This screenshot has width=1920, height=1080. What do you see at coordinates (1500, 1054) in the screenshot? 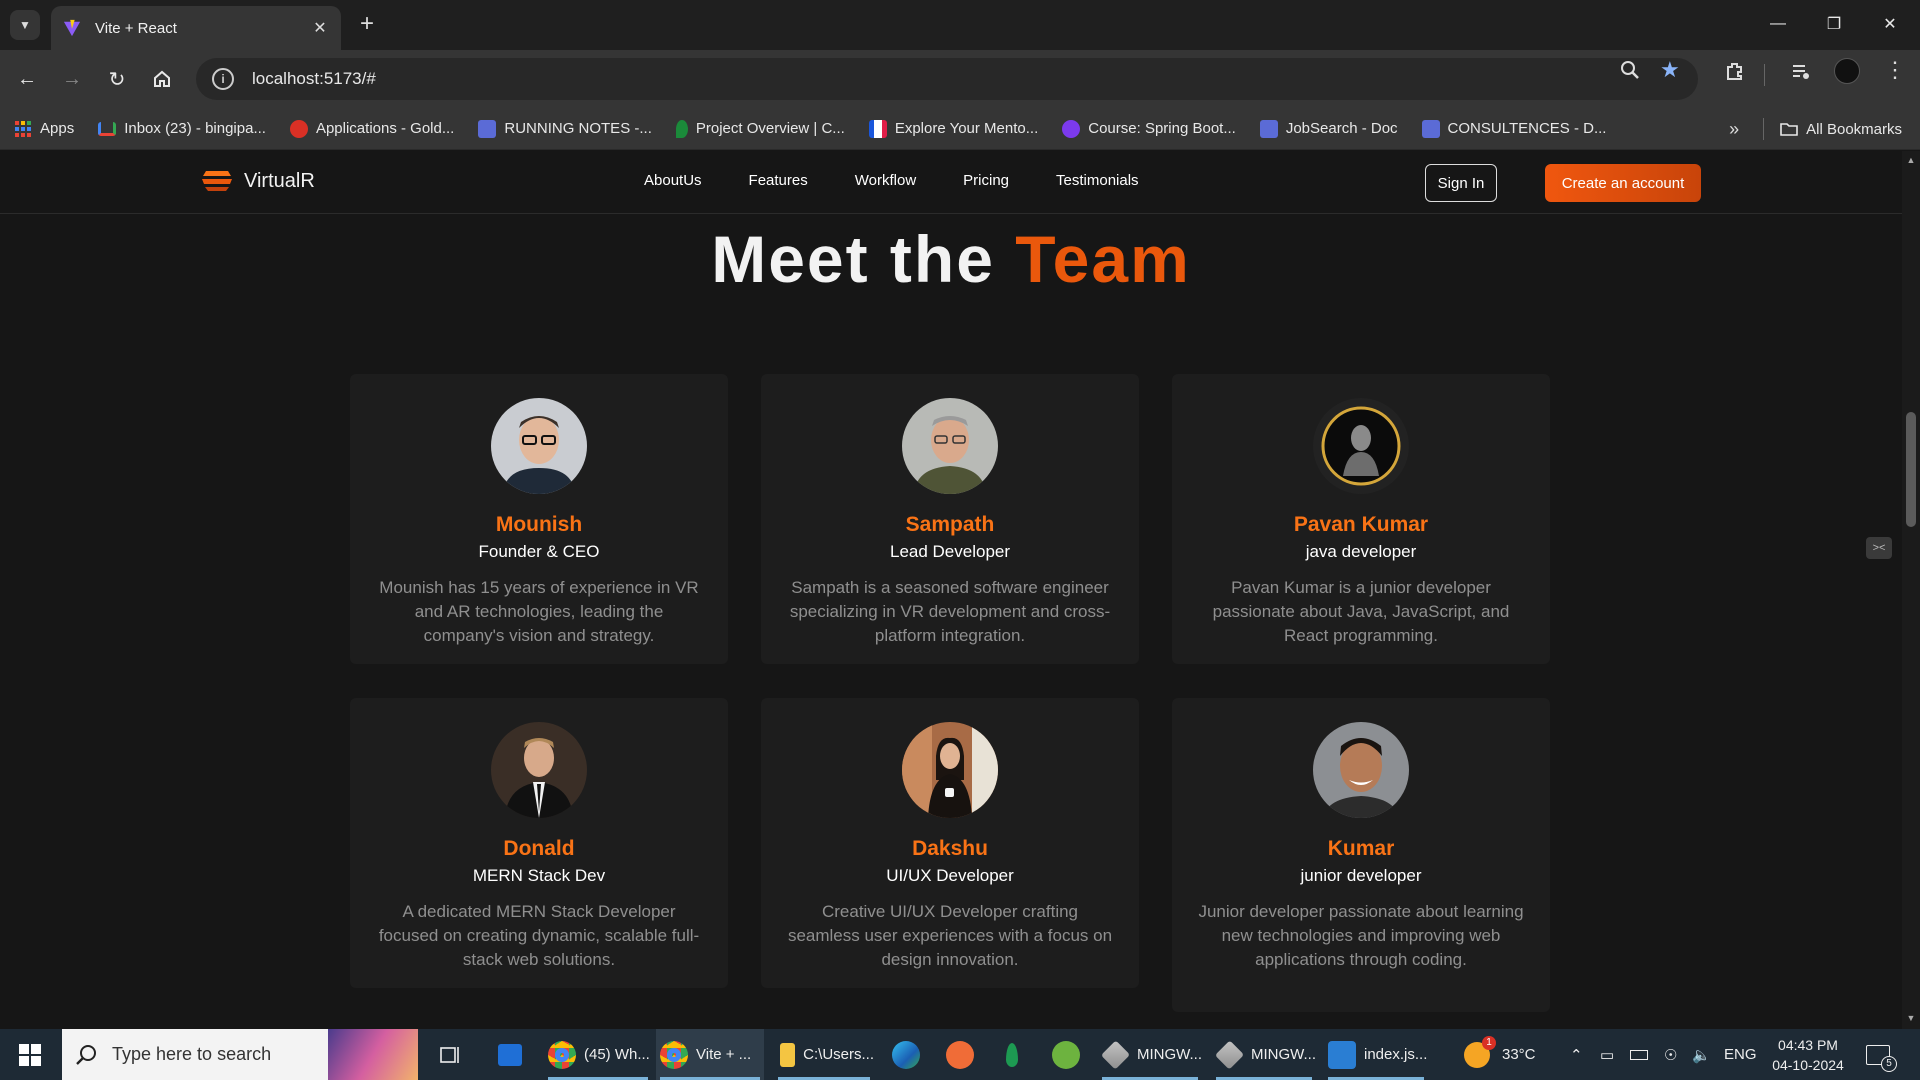
I see `weather-widget: 1 33°C` at bounding box center [1500, 1054].